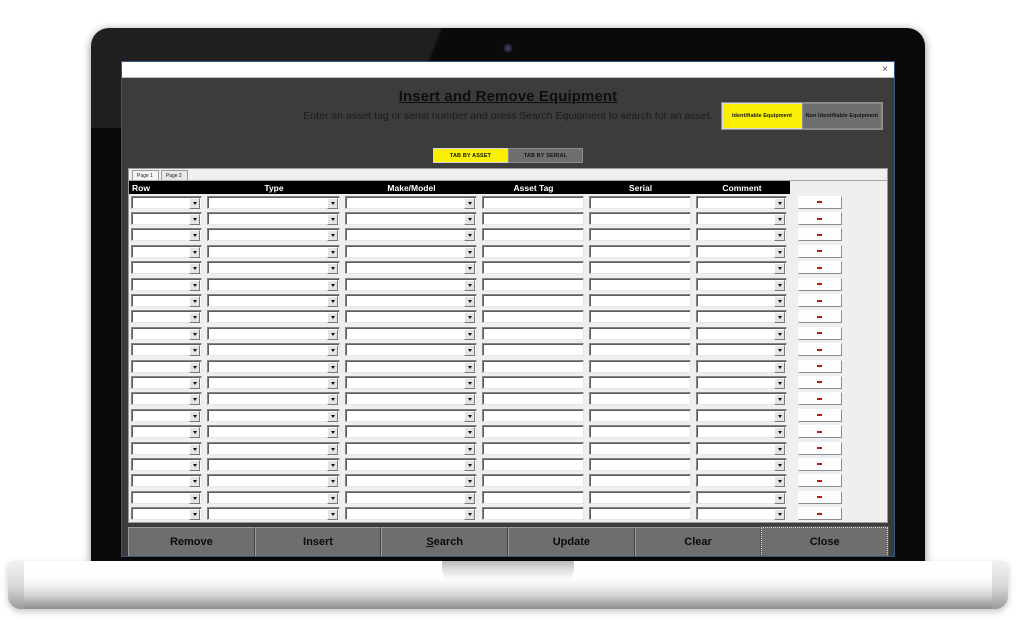 The height and width of the screenshot is (629, 1016). What do you see at coordinates (762, 116) in the screenshot?
I see `identifiable-equipment-button: Identifiable Equipment` at bounding box center [762, 116].